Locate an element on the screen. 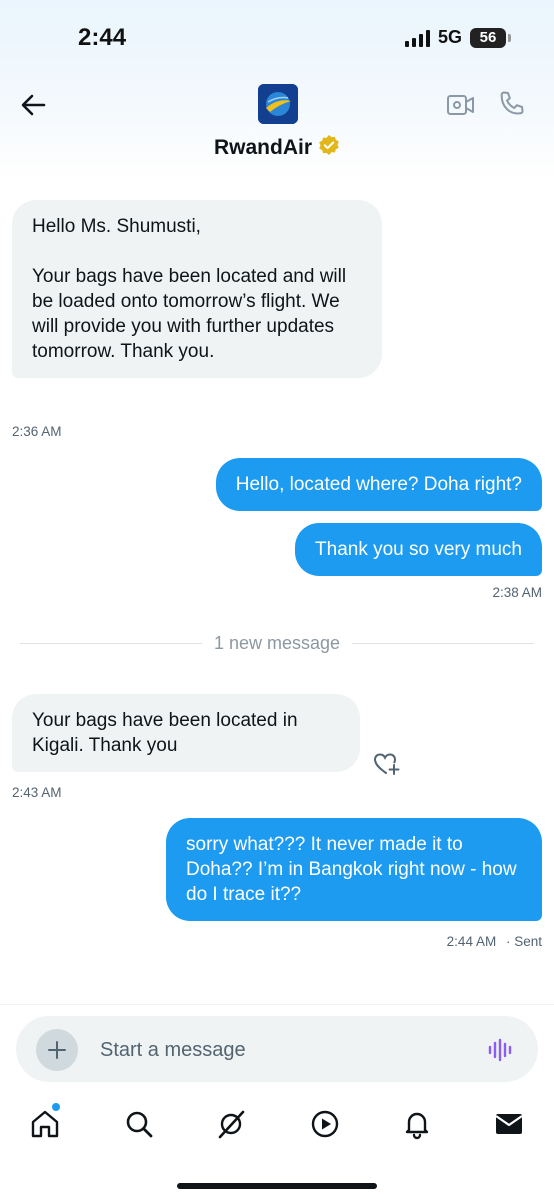 This screenshot has height=1200, width=554. message-timestamp: 2:38 AM is located at coordinates (517, 592).